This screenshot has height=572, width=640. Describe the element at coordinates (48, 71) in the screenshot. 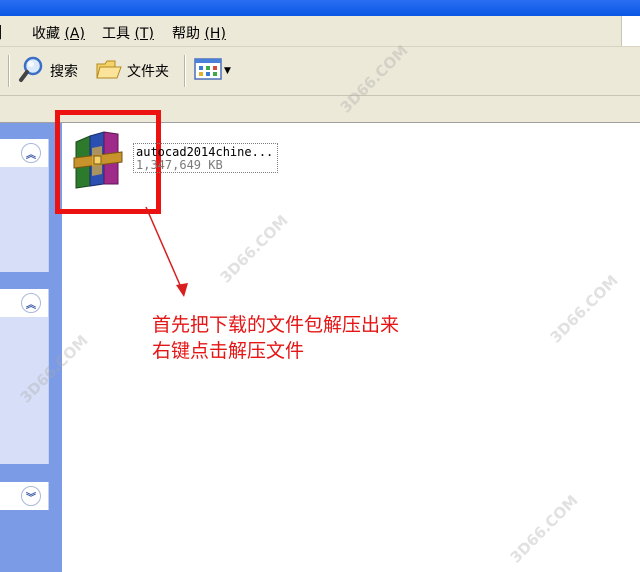

I see `search-button: 搜索` at that location.